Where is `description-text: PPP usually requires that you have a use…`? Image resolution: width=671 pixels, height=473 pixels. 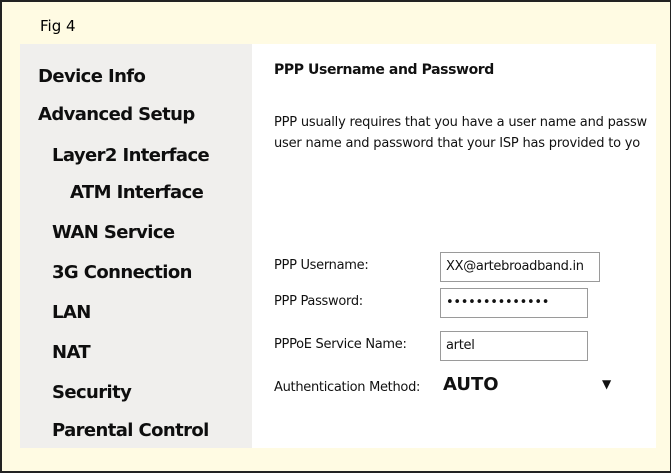
description-text: PPP usually requires that you have a use… is located at coordinates (460, 133).